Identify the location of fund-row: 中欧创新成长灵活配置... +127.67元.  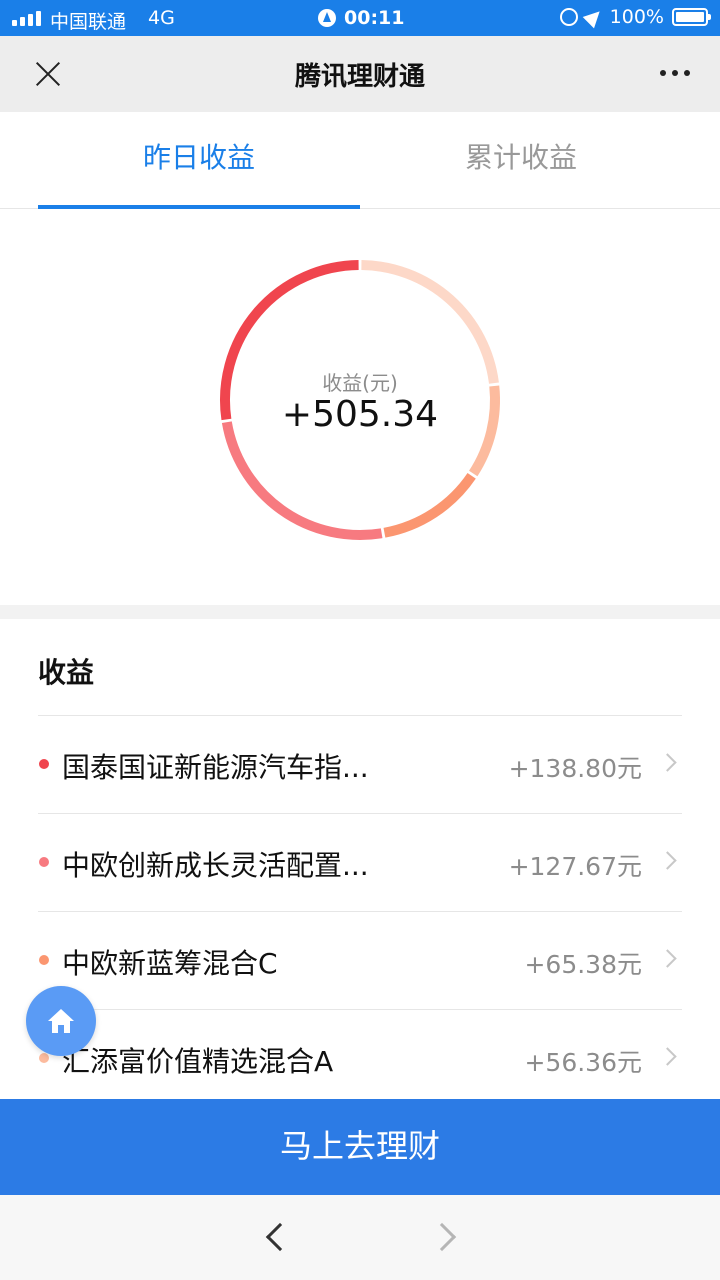
(360, 863).